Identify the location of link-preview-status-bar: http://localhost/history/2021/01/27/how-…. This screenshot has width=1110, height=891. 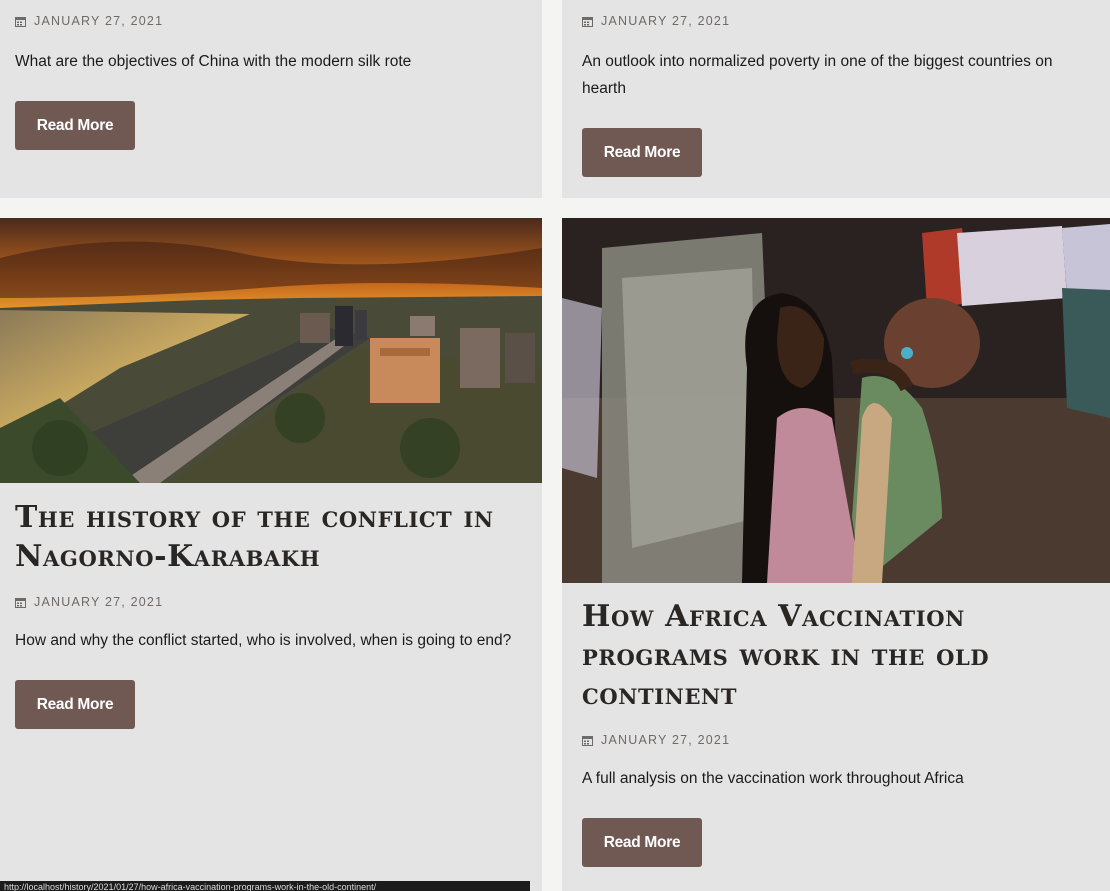
(265, 886).